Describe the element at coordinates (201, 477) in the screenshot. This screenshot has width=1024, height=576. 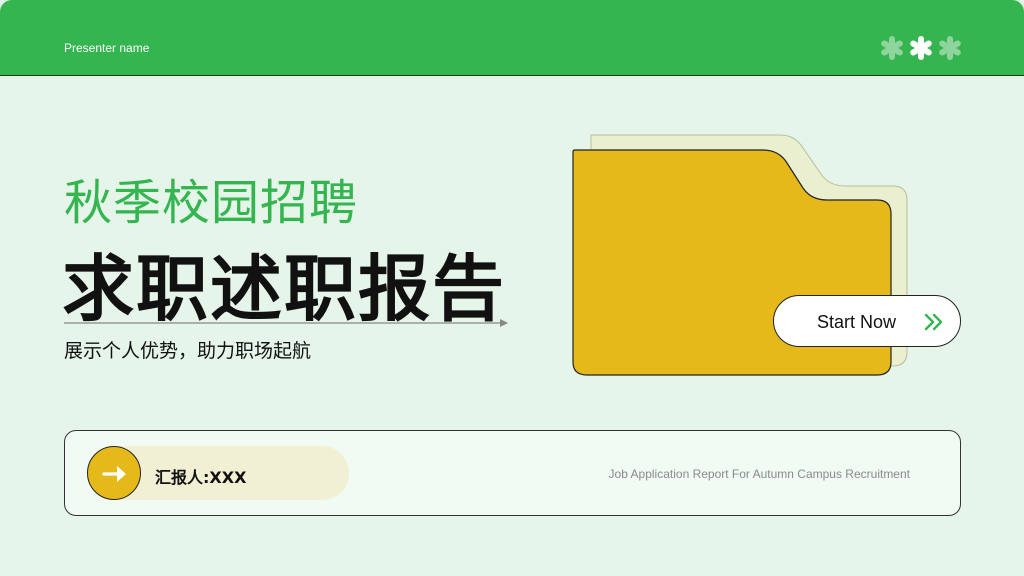
I see `reporter-name: 汇报人:XXX` at that location.